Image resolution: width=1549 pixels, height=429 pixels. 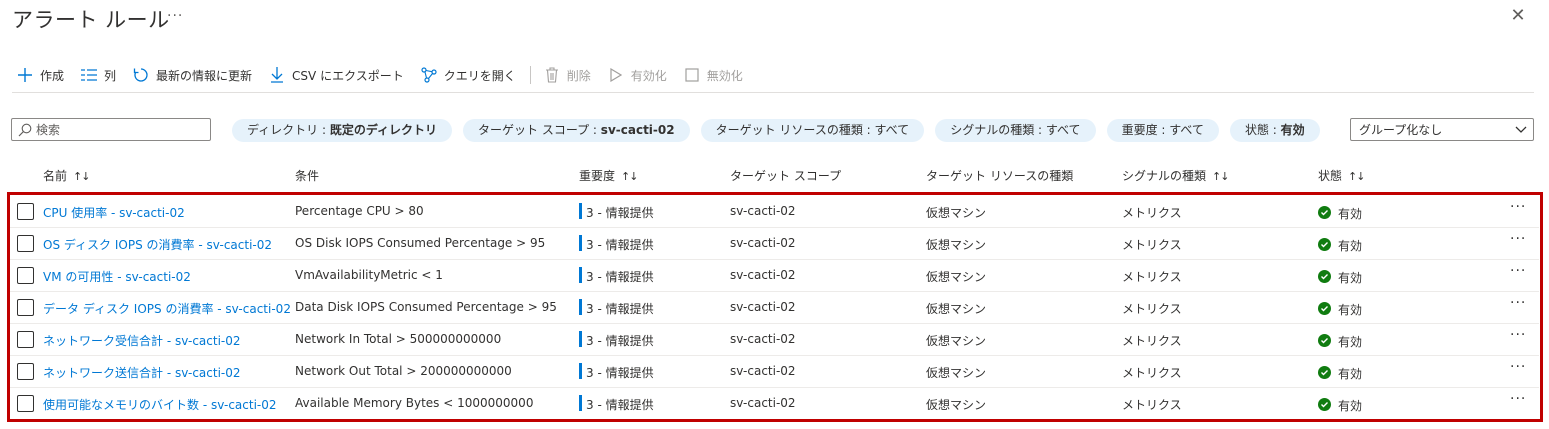 I want to click on refresh-button: 最新の情報に更新, so click(x=192, y=75).